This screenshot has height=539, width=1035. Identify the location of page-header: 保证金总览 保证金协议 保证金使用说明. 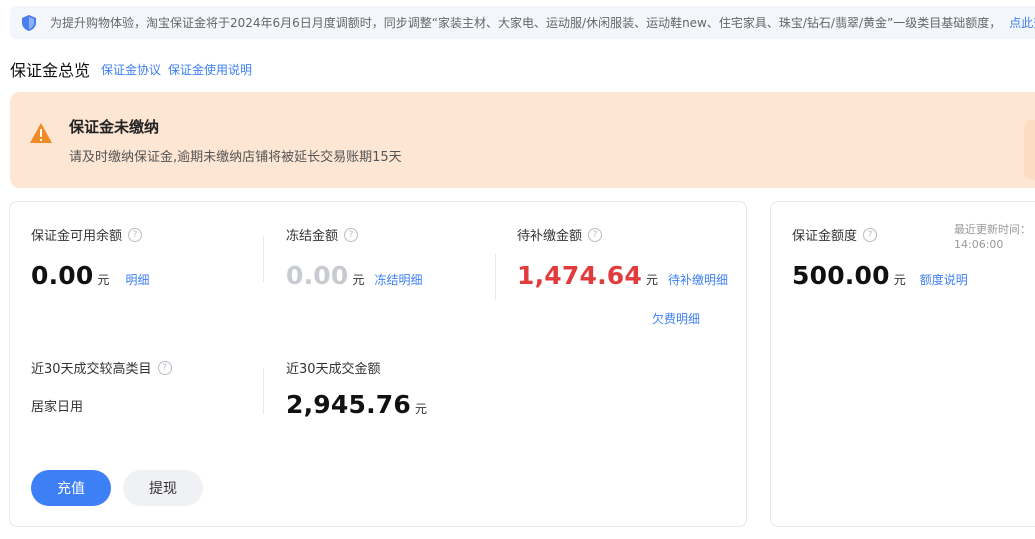
(134, 69).